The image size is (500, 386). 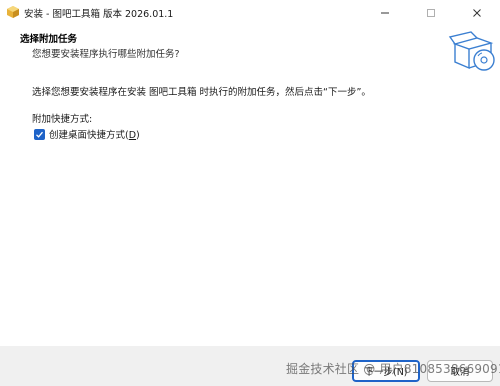 I want to click on close-icon, so click(x=477, y=13).